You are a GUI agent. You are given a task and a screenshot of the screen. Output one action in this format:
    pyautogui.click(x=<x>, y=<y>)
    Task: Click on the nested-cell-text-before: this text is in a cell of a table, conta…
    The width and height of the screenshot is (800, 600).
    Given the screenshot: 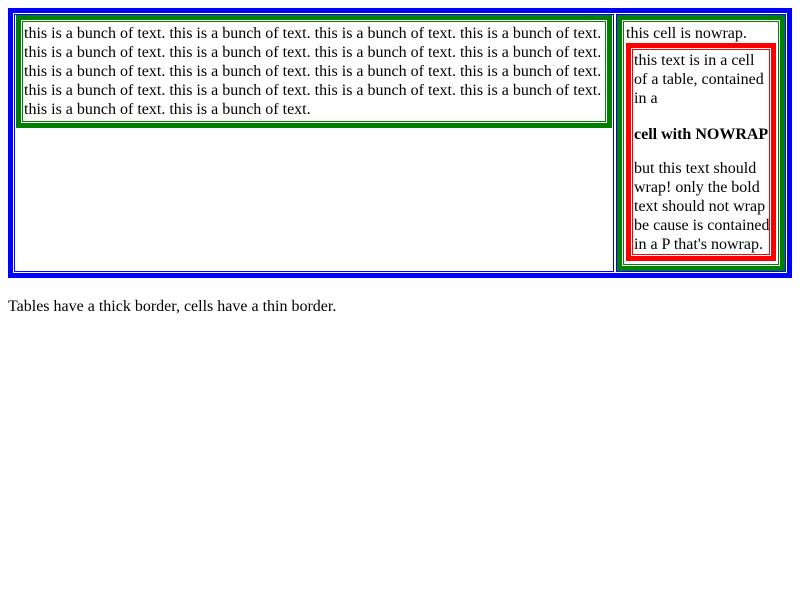 What is the action you would take?
    pyautogui.click(x=699, y=79)
    